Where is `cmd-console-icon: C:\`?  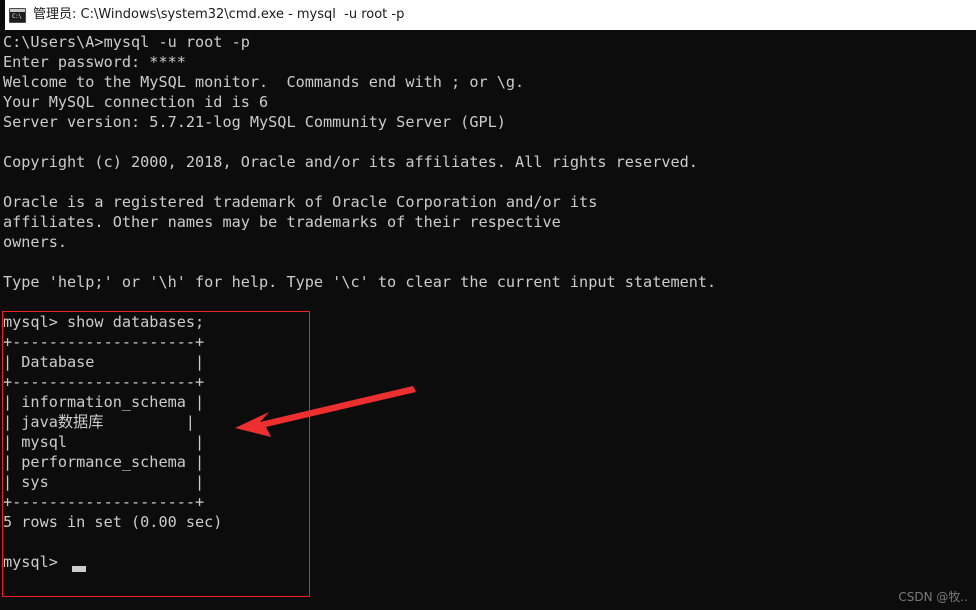 cmd-console-icon: C:\ is located at coordinates (17, 15).